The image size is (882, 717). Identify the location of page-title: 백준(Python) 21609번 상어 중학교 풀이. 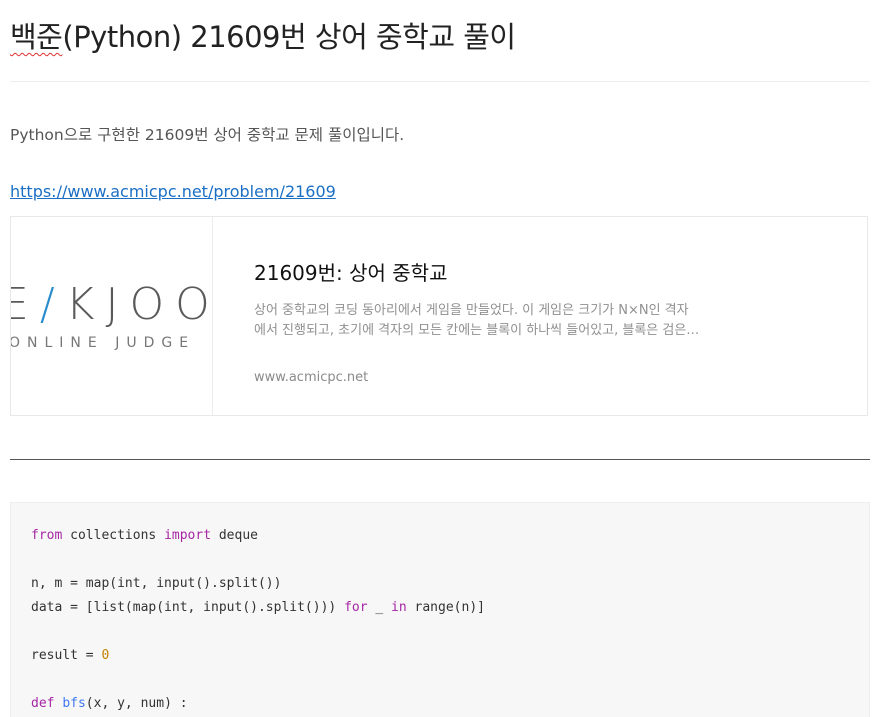
(263, 35).